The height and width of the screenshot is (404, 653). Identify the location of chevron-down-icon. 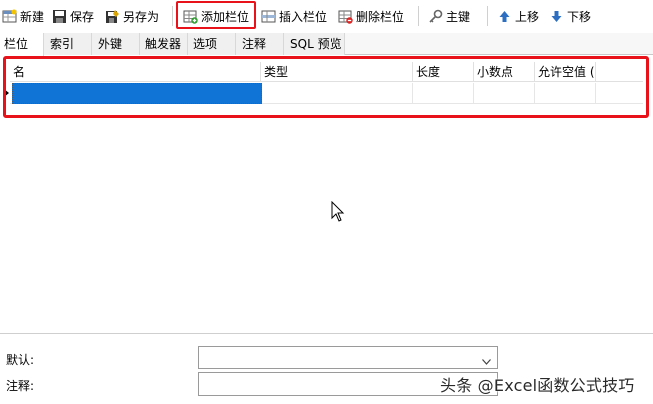
(486, 359).